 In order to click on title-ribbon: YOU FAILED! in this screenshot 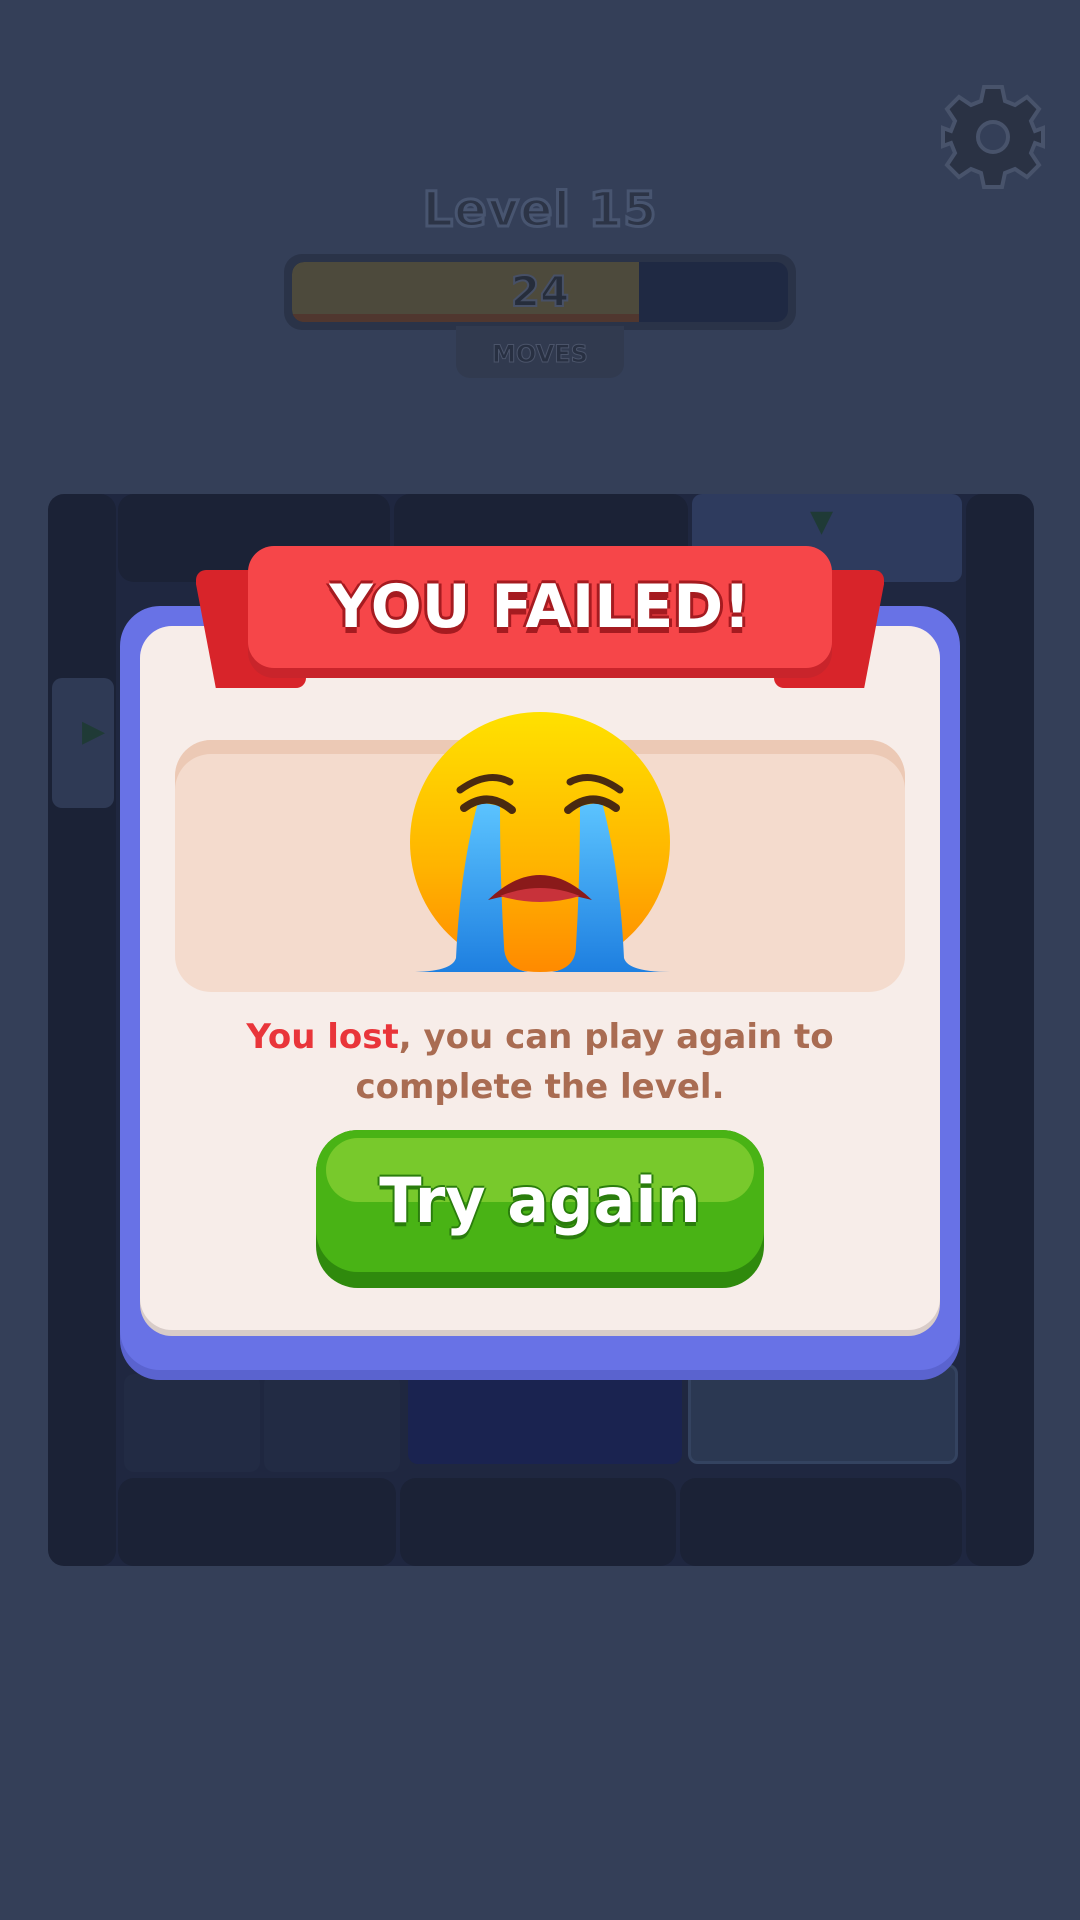, I will do `click(540, 607)`.